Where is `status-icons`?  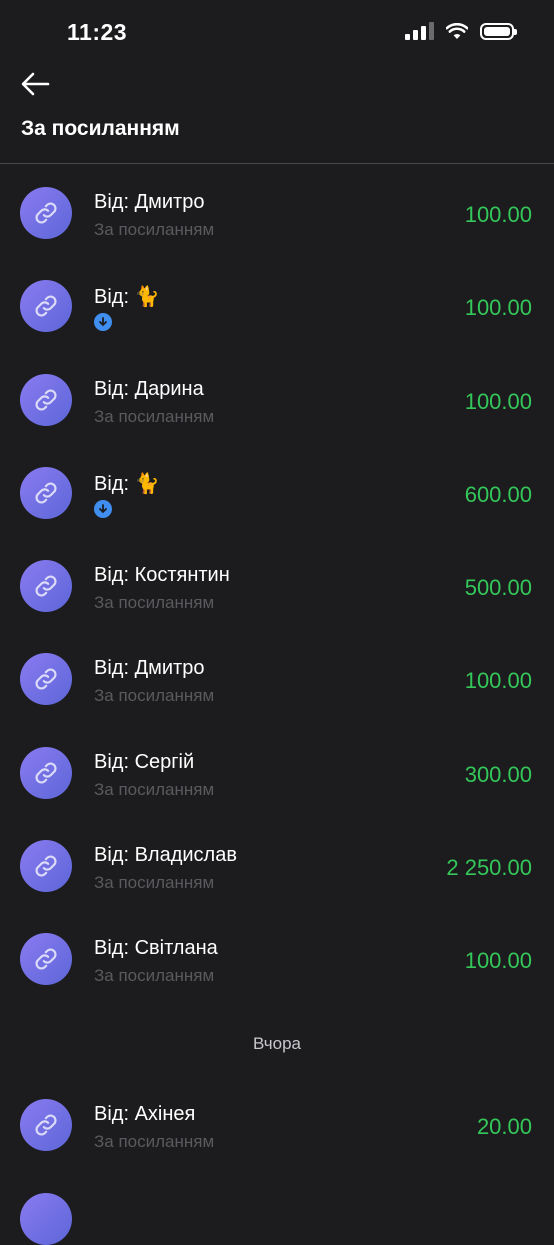 status-icons is located at coordinates (461, 31).